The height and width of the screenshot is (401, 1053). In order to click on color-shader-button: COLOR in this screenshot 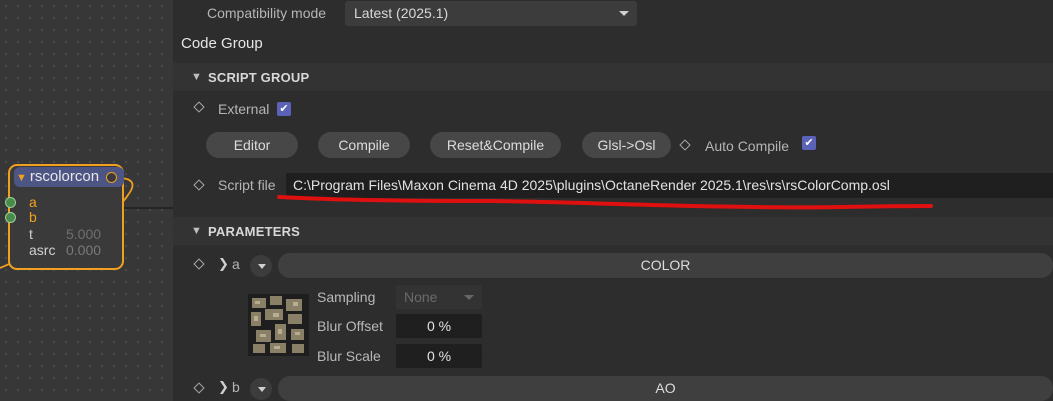, I will do `click(665, 265)`.